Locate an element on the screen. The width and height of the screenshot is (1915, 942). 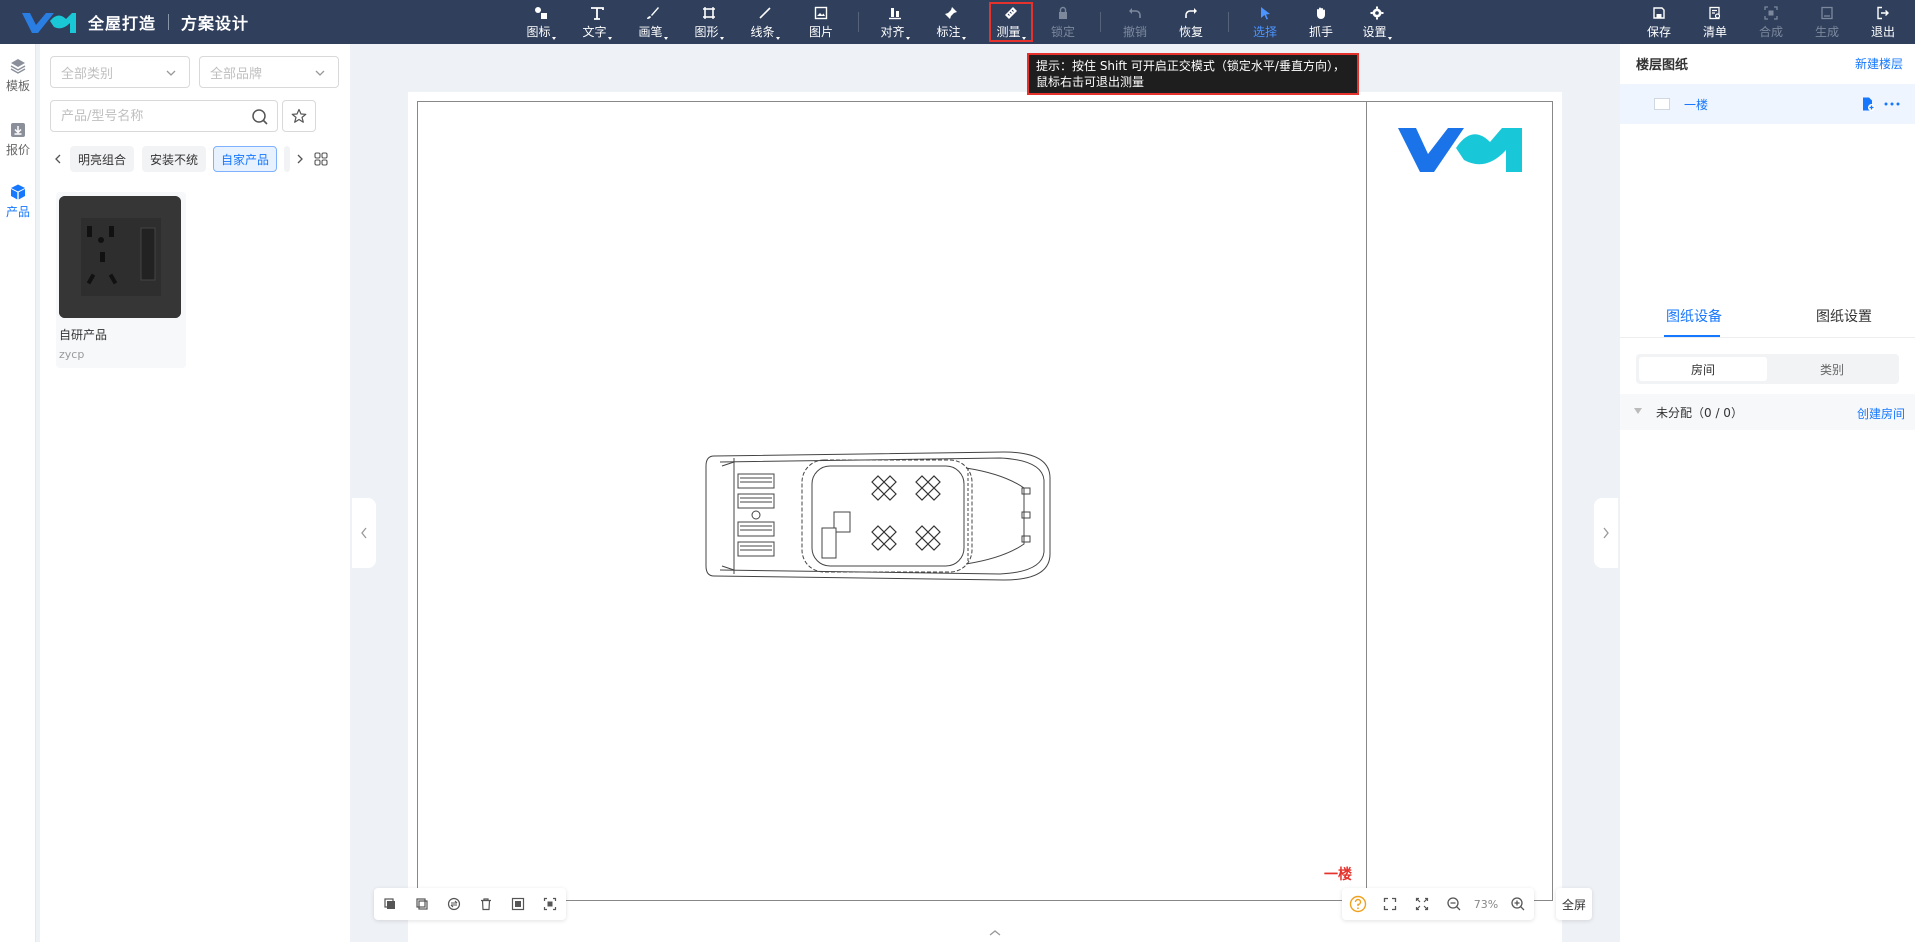
lock-icon is located at coordinates (1063, 13).